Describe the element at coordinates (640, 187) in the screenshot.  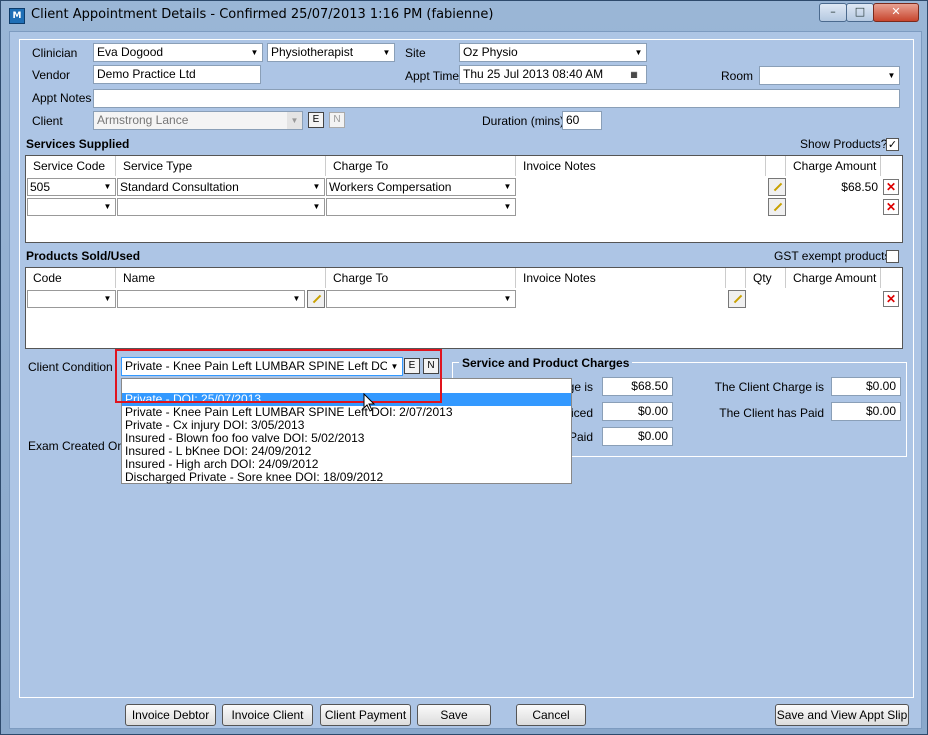
I see `invoice-notes-cell` at that location.